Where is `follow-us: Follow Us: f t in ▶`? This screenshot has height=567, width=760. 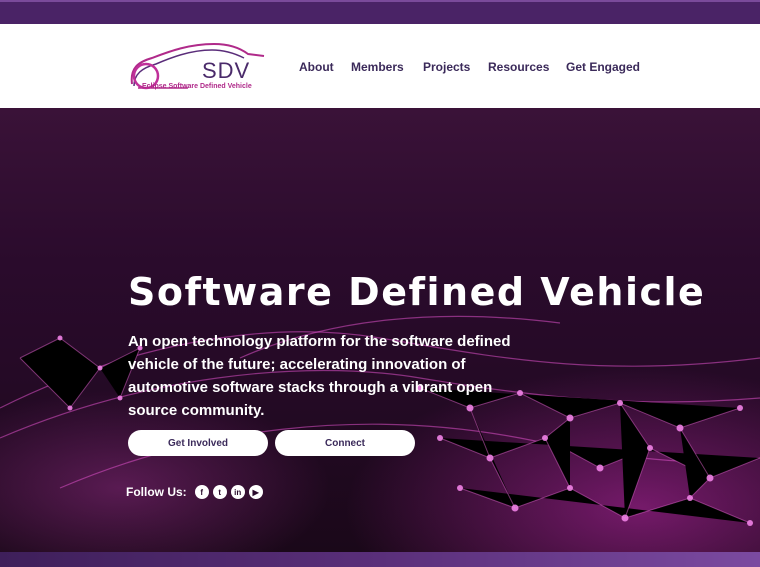
follow-us: Follow Us: f t in ▶ is located at coordinates (194, 492).